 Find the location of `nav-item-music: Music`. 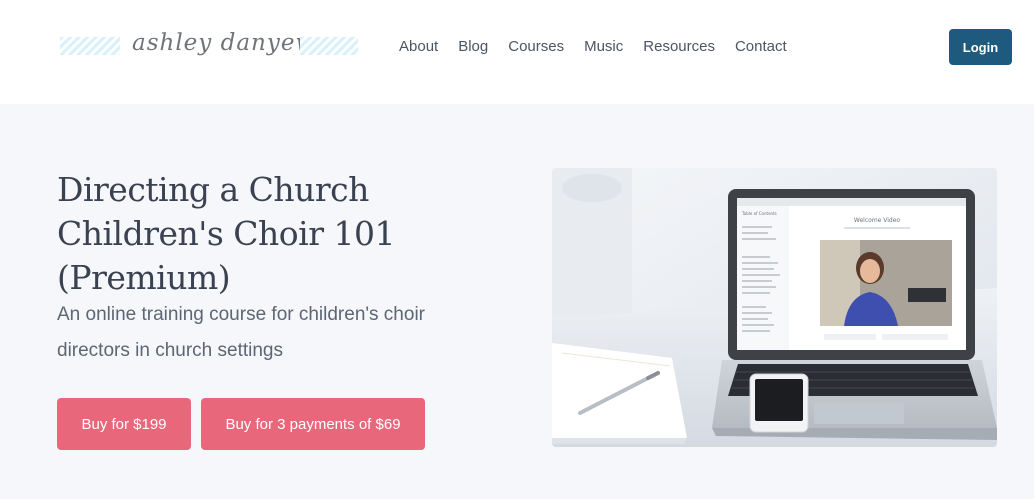

nav-item-music: Music is located at coordinates (603, 47).